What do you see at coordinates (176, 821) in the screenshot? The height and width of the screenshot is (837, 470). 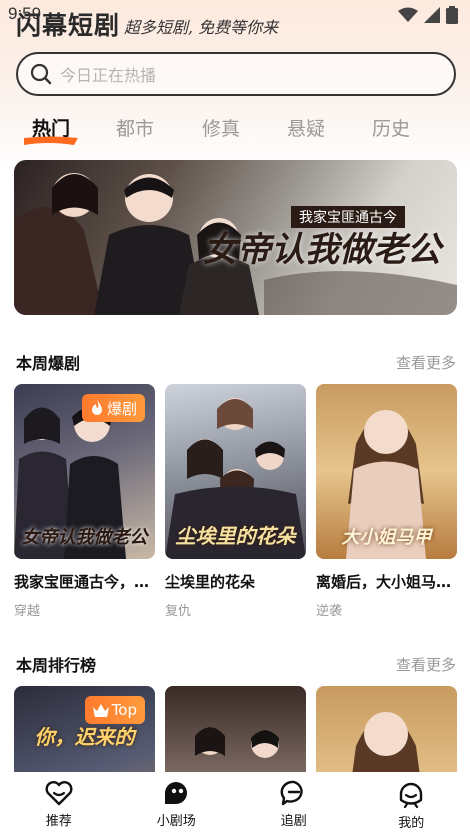 I see `nav-label: 小剧场` at bounding box center [176, 821].